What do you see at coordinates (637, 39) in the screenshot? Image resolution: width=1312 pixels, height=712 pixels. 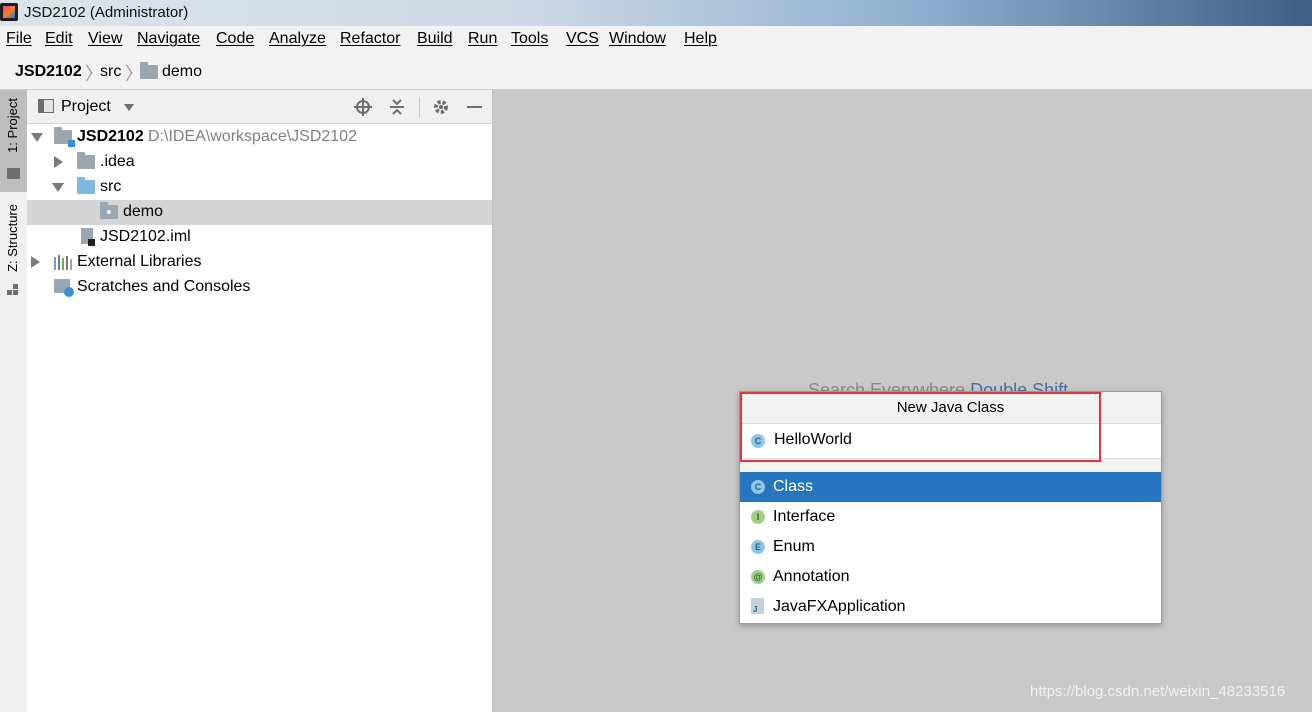 I see `menu-window: Window` at bounding box center [637, 39].